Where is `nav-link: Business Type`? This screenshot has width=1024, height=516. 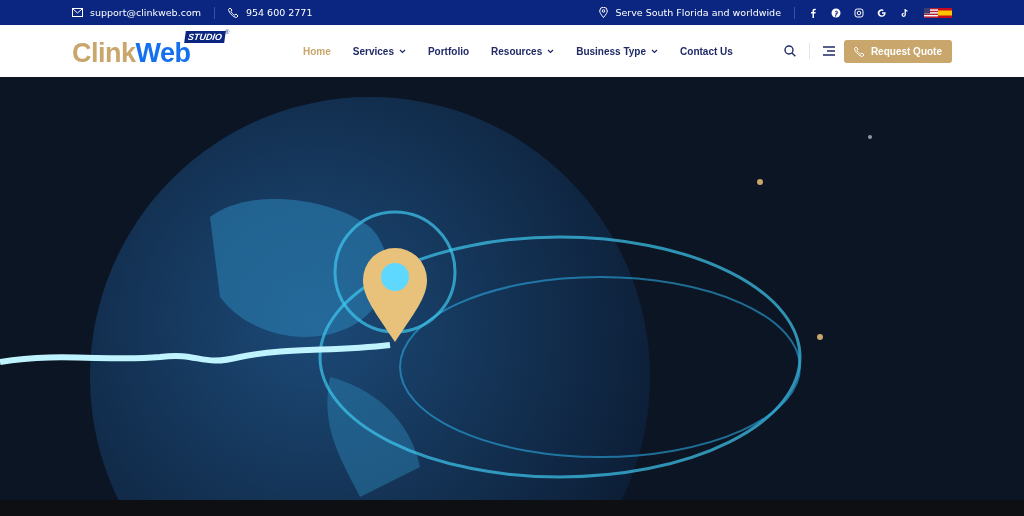
nav-link: Business Type is located at coordinates (617, 51).